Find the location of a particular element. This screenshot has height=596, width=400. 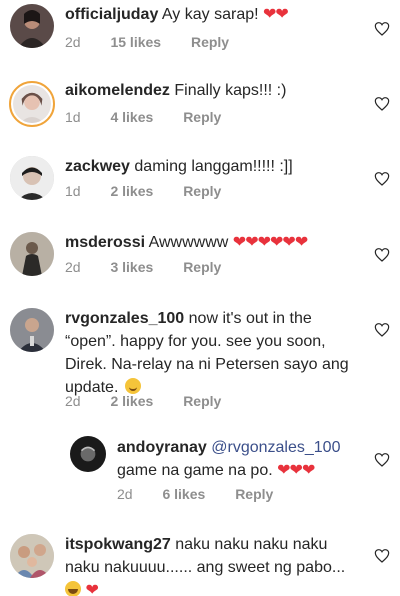

comment-text: daming langgam!!!!! :]] is located at coordinates (213, 166).